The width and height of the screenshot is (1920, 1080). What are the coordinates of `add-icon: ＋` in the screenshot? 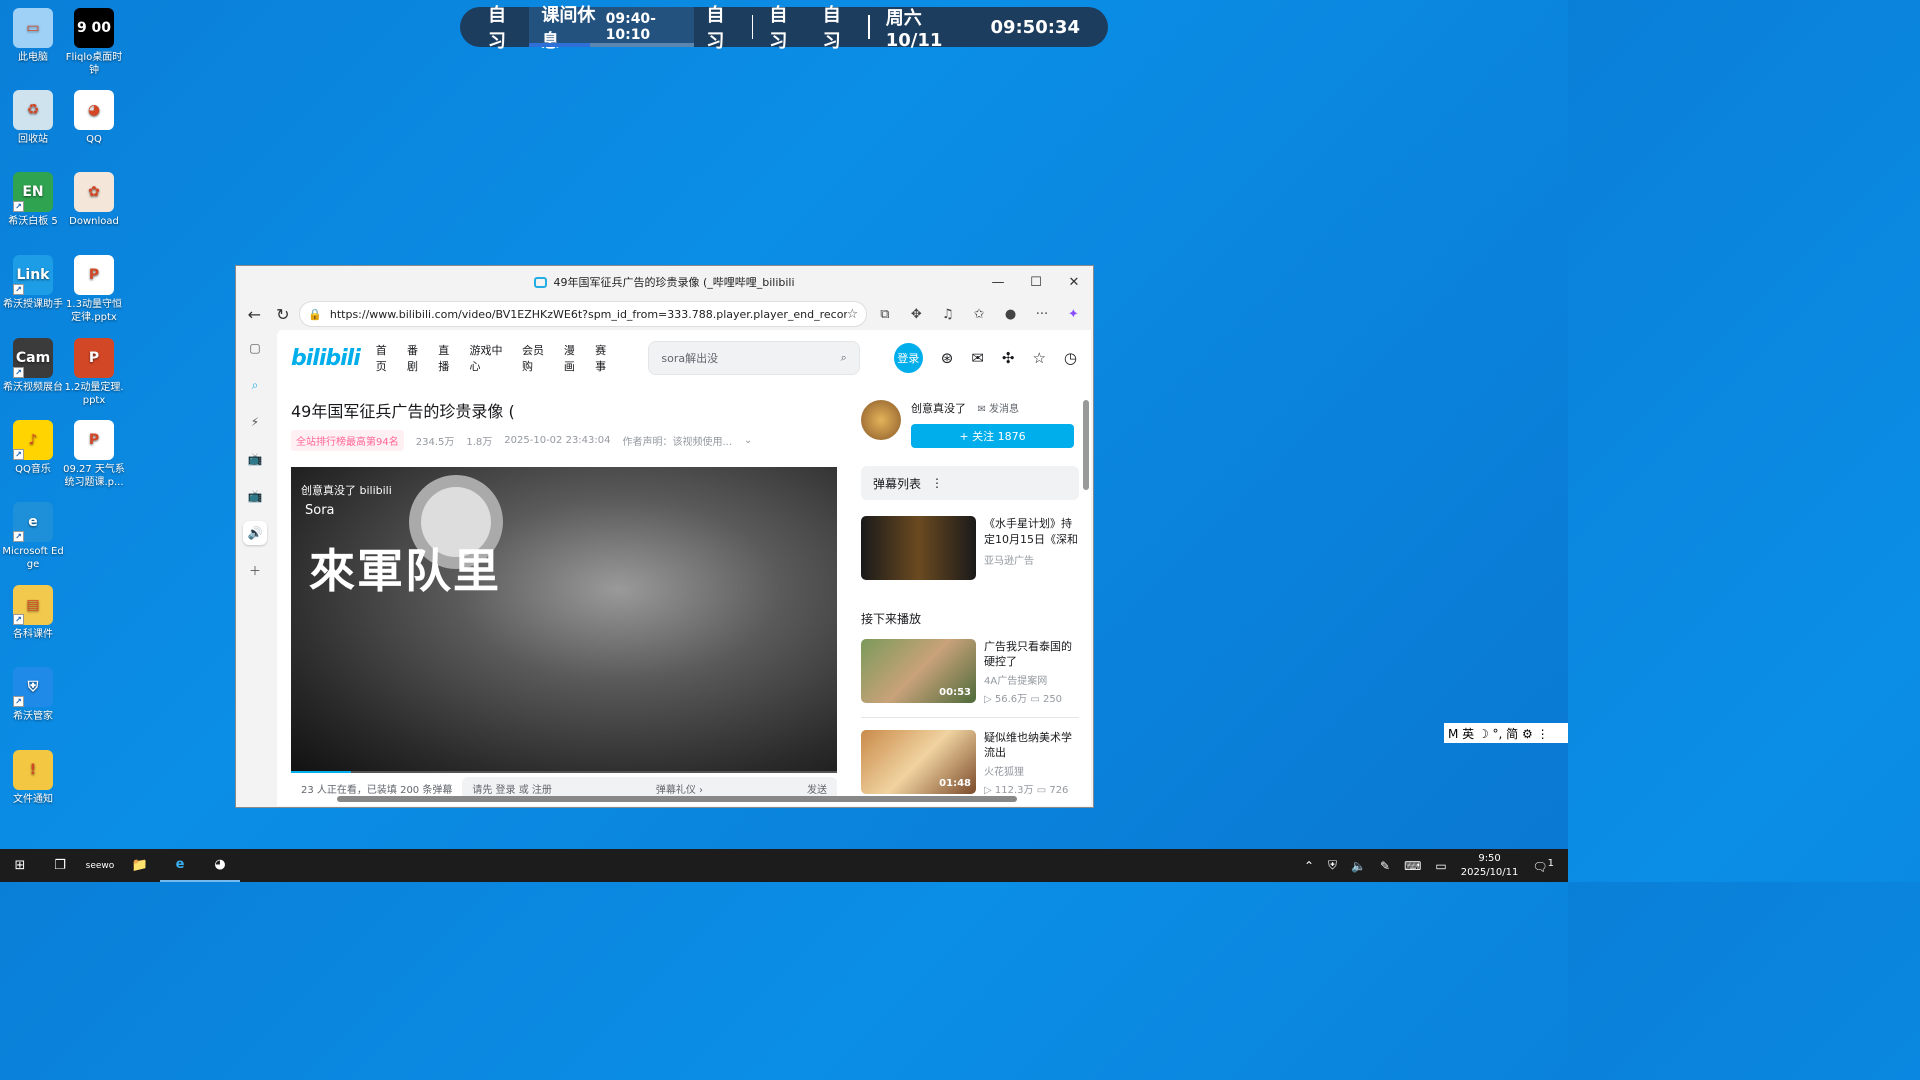 It's located at (255, 570).